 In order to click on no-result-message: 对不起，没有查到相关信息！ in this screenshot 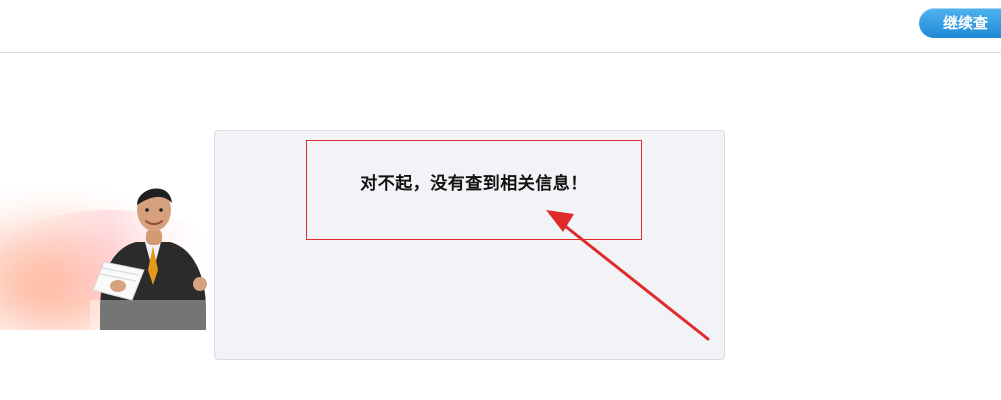, I will do `click(474, 184)`.